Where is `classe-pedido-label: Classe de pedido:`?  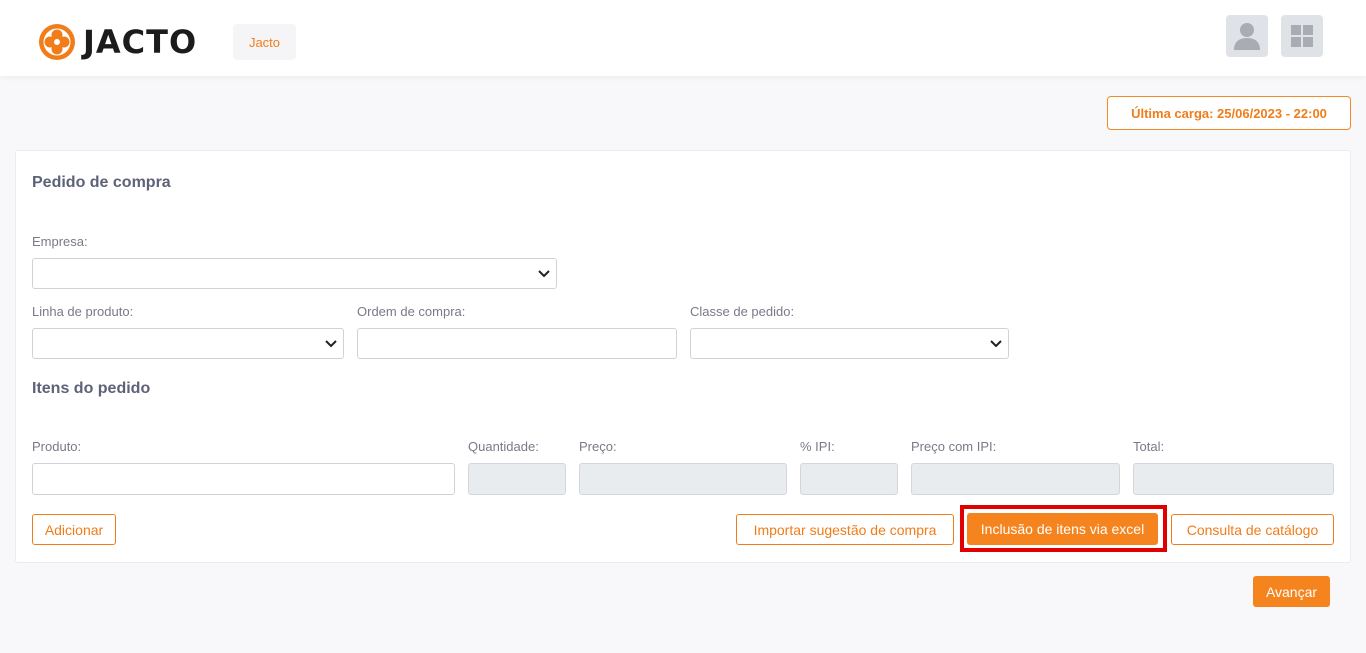
classe-pedido-label: Classe de pedido: is located at coordinates (742, 311).